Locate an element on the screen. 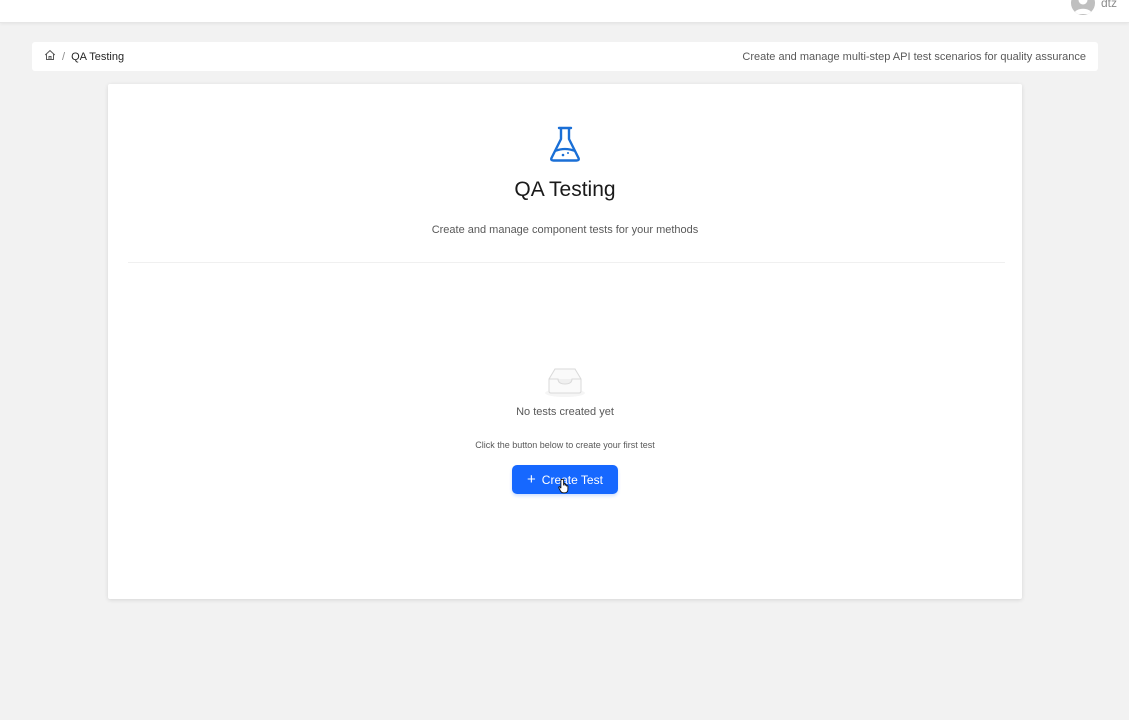 The width and height of the screenshot is (1129, 720). flask-icon is located at coordinates (565, 144).